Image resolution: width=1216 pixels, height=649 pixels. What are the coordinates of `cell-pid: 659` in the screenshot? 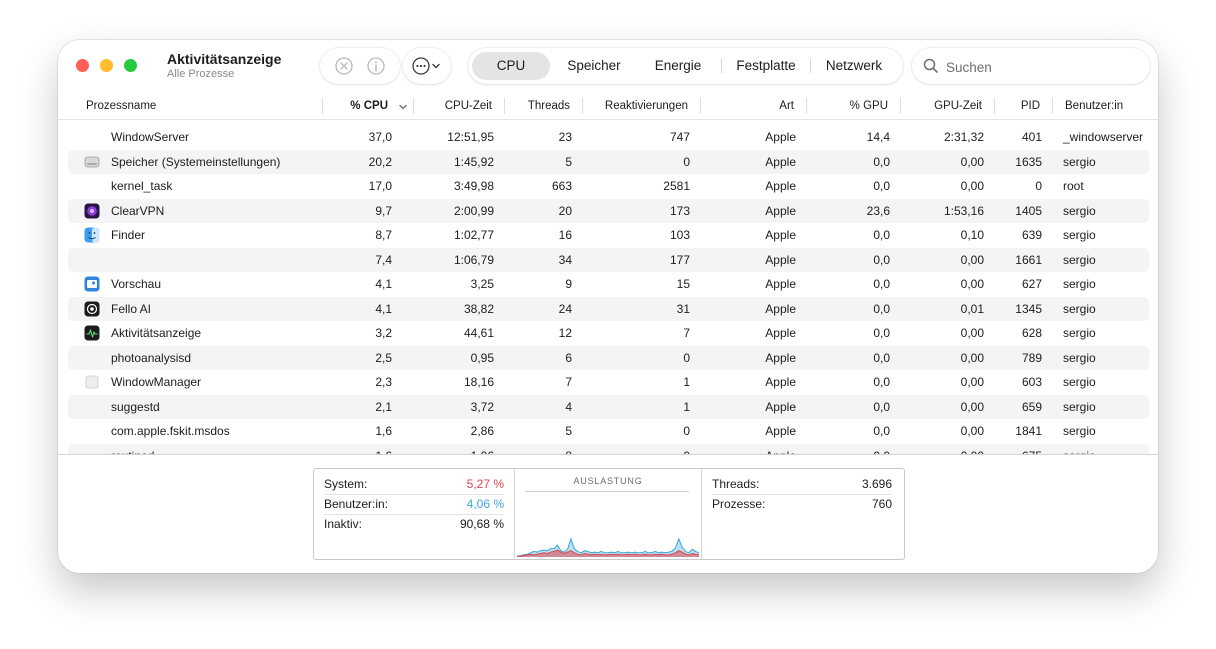 It's located at (1031, 406).